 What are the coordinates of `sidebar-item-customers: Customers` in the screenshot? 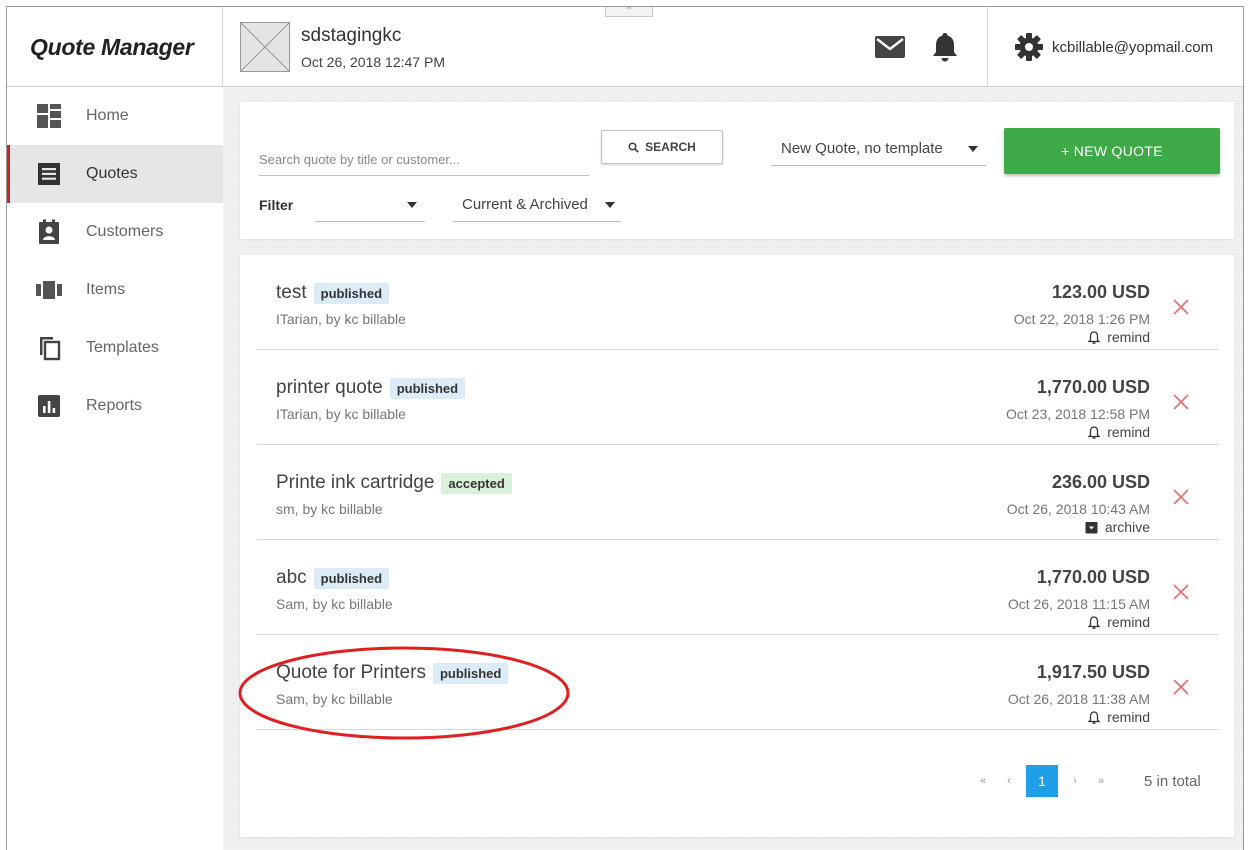 It's located at (115, 232).